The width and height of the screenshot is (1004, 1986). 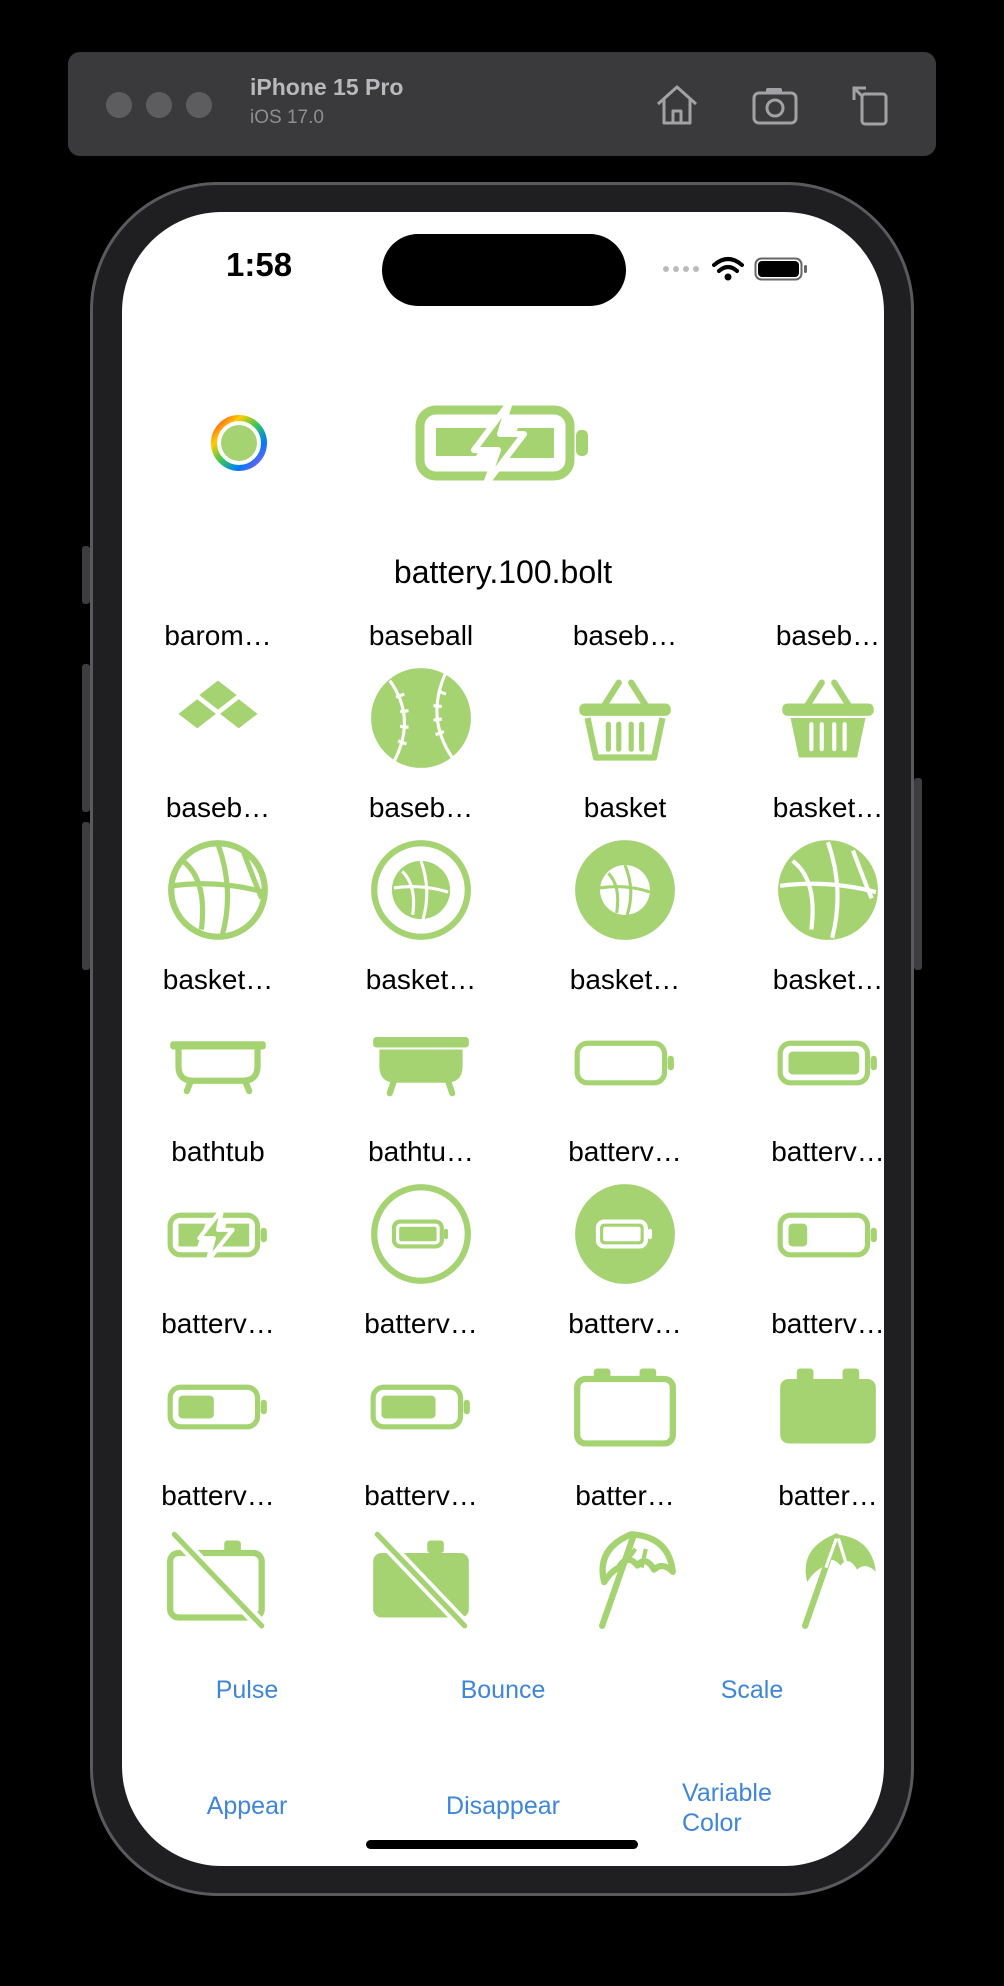 I want to click on battery-100-icon, so click(x=828, y=1062).